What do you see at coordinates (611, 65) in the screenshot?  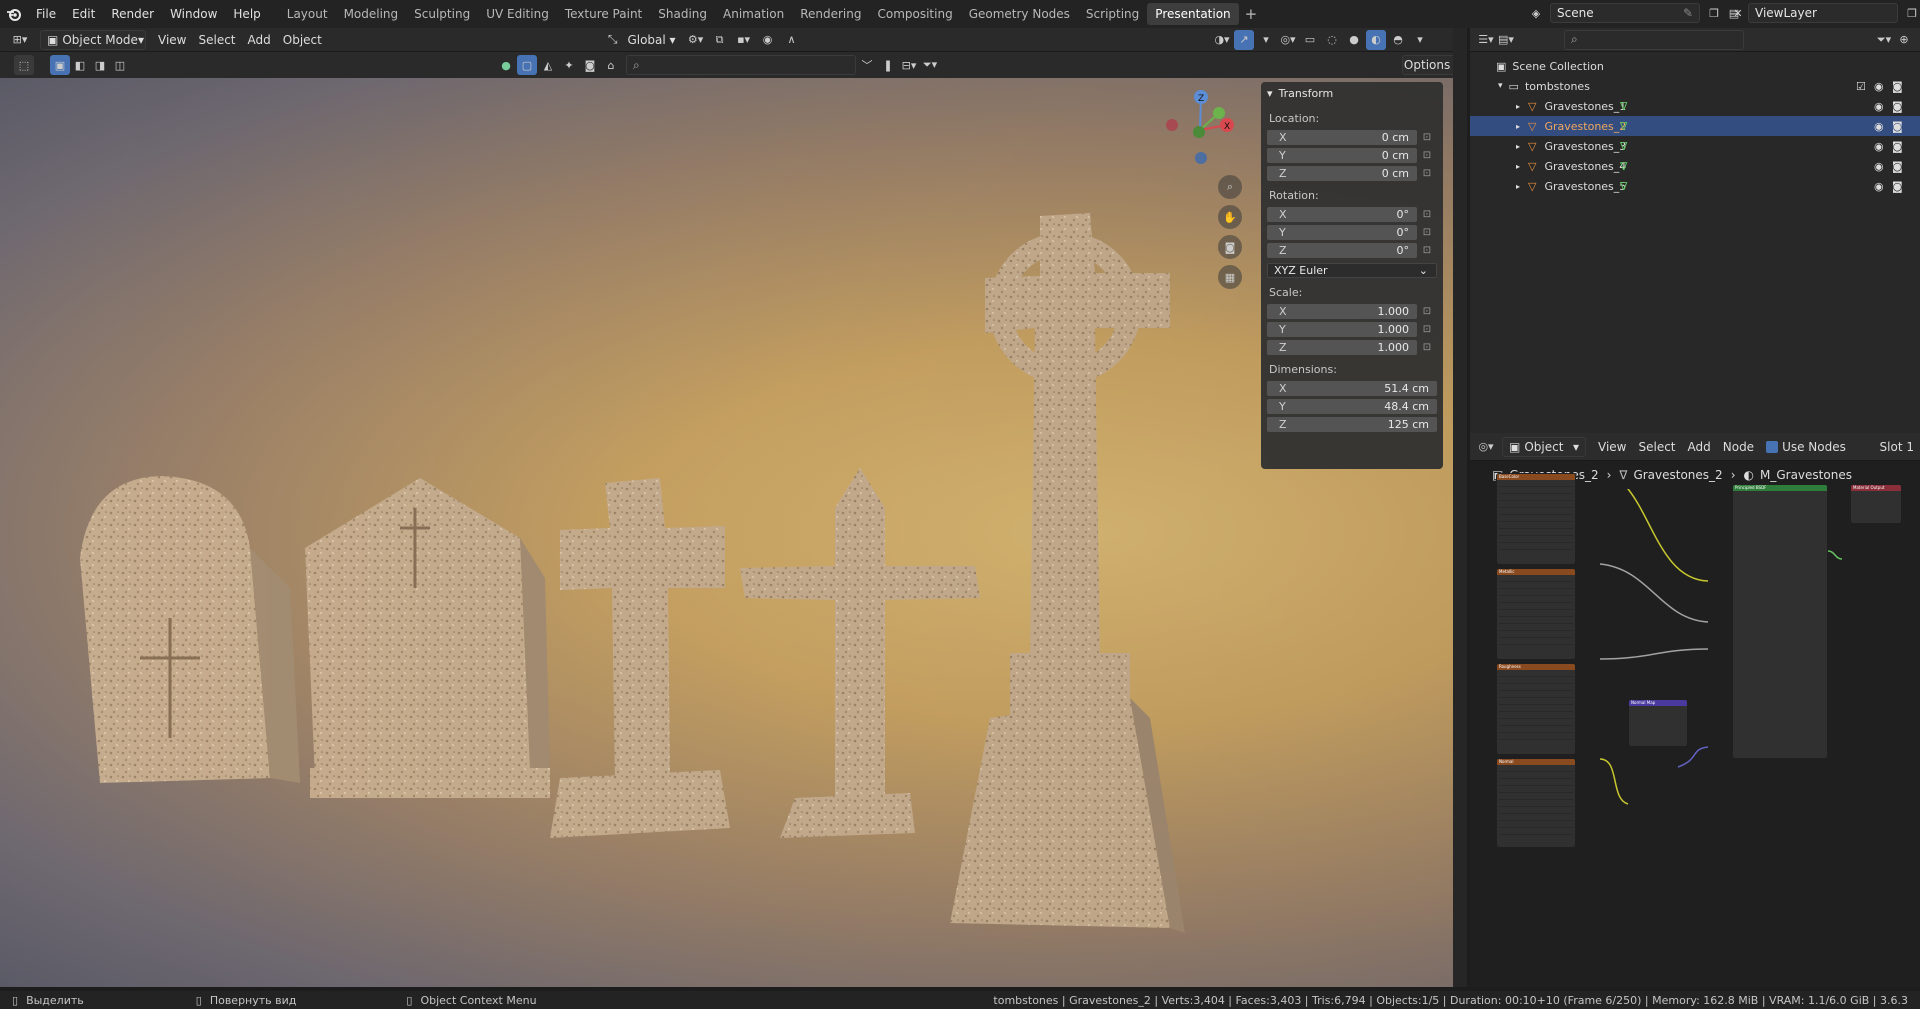 I see `empty-filter-icon: ⌂` at bounding box center [611, 65].